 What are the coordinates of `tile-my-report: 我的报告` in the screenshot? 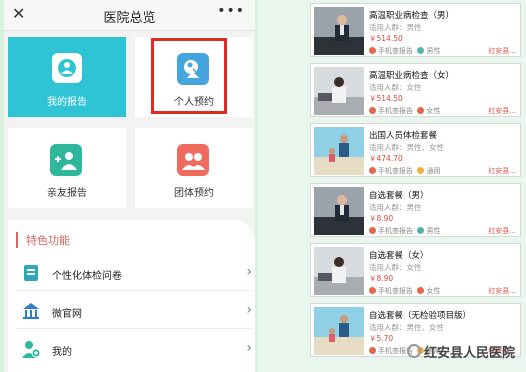 It's located at (67, 77).